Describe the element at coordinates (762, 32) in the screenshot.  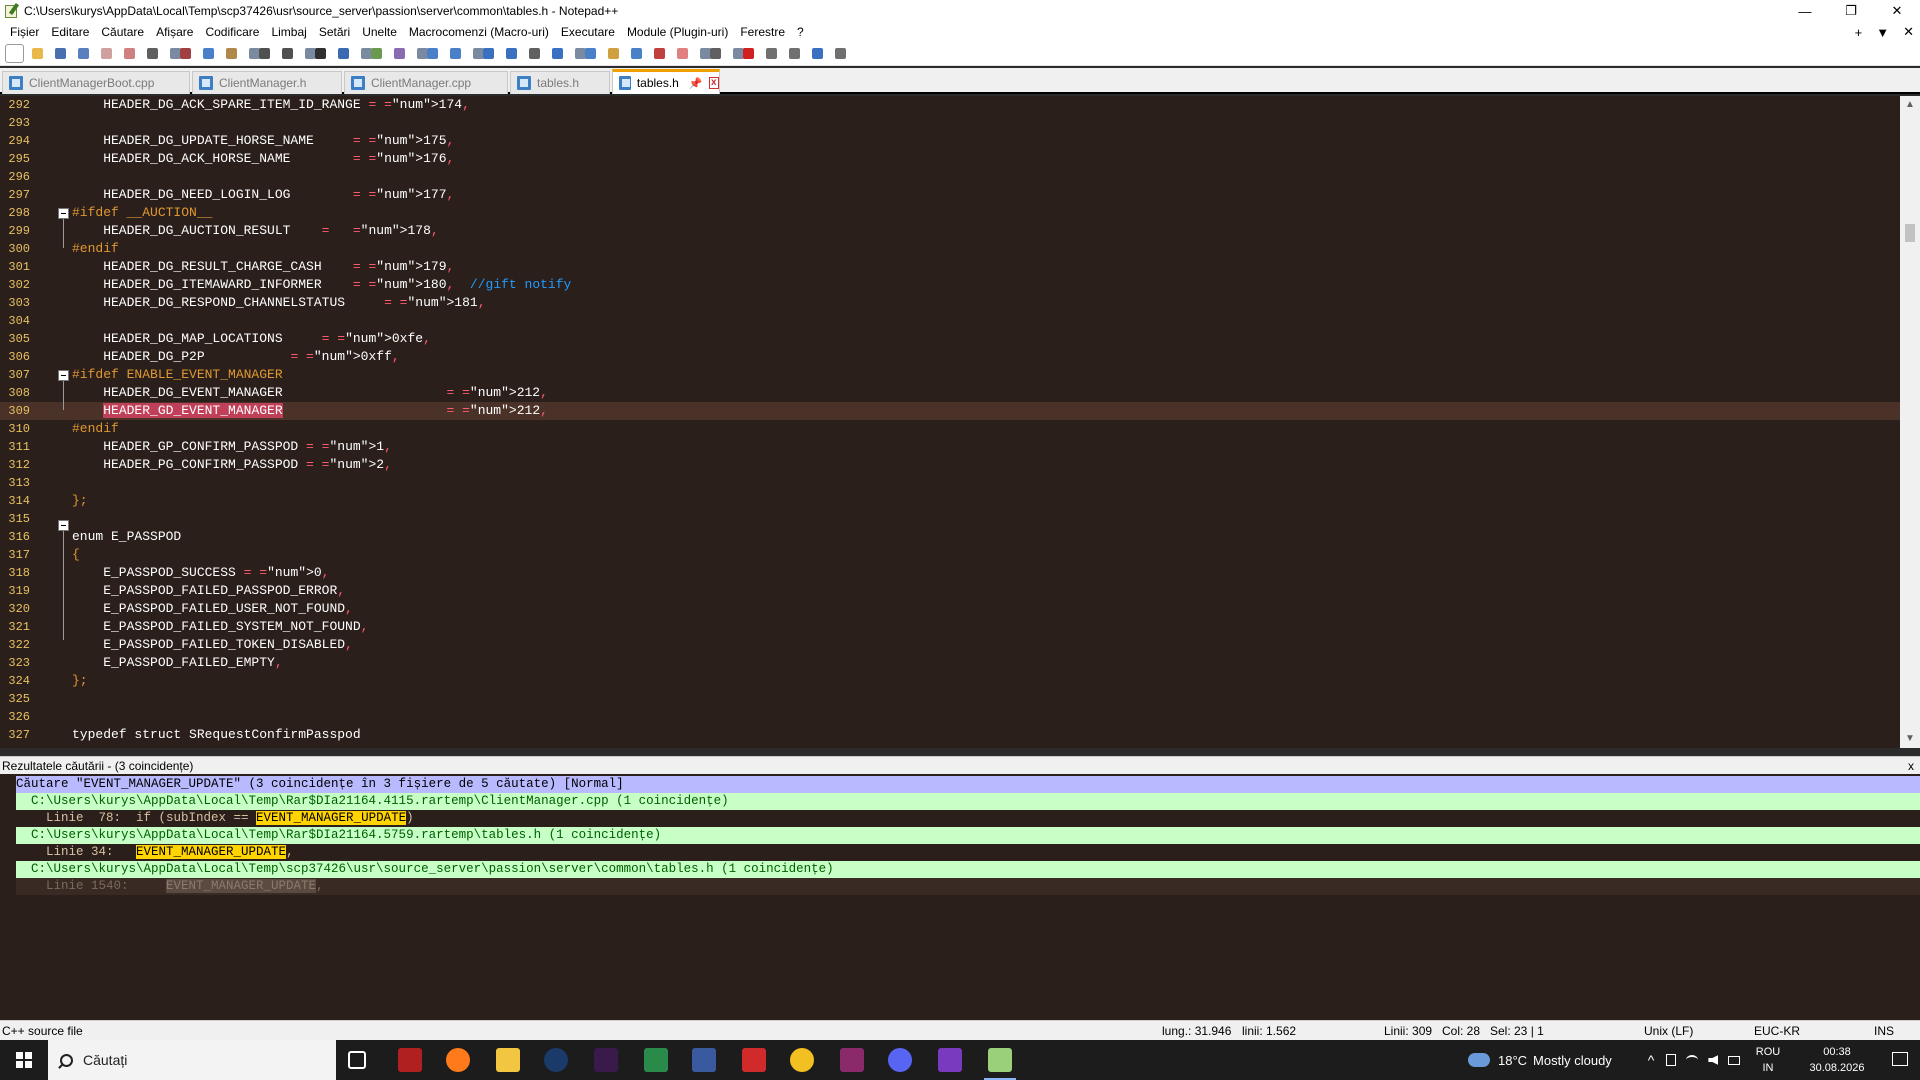
I see `menu-window: Ferestre` at that location.